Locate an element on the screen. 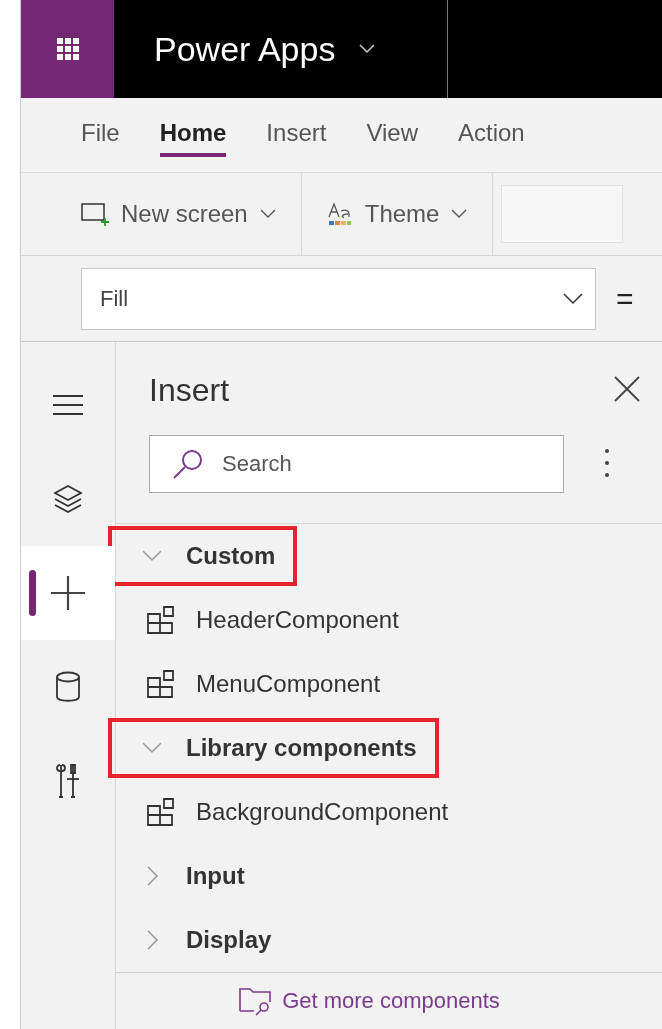 The width and height of the screenshot is (662, 1029). section-header: Custom is located at coordinates (203, 556).